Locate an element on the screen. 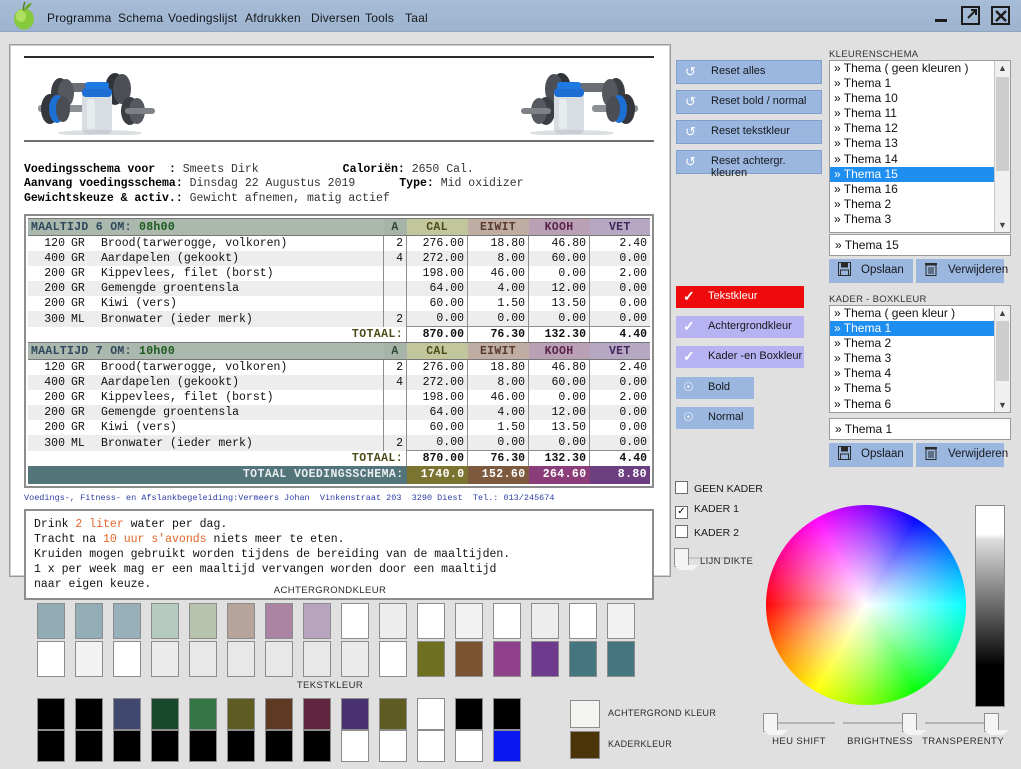 This screenshot has width=1021, height=769. list-item: » Thema 1 is located at coordinates (920, 83).